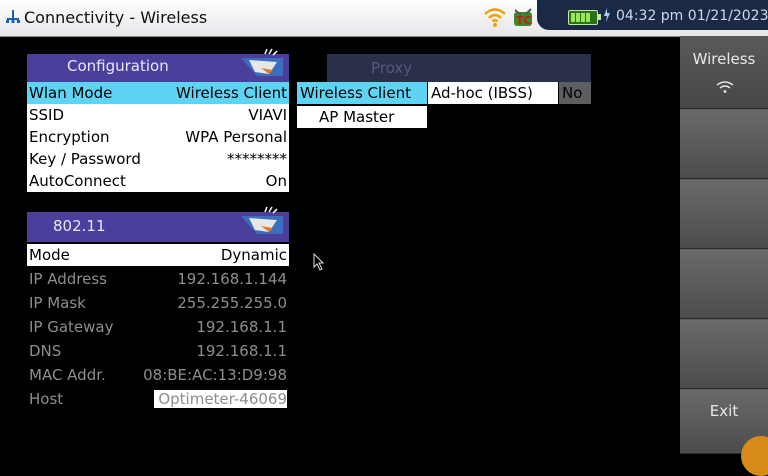 This screenshot has height=476, width=768. I want to click on row-label: Encryption, so click(69, 137).